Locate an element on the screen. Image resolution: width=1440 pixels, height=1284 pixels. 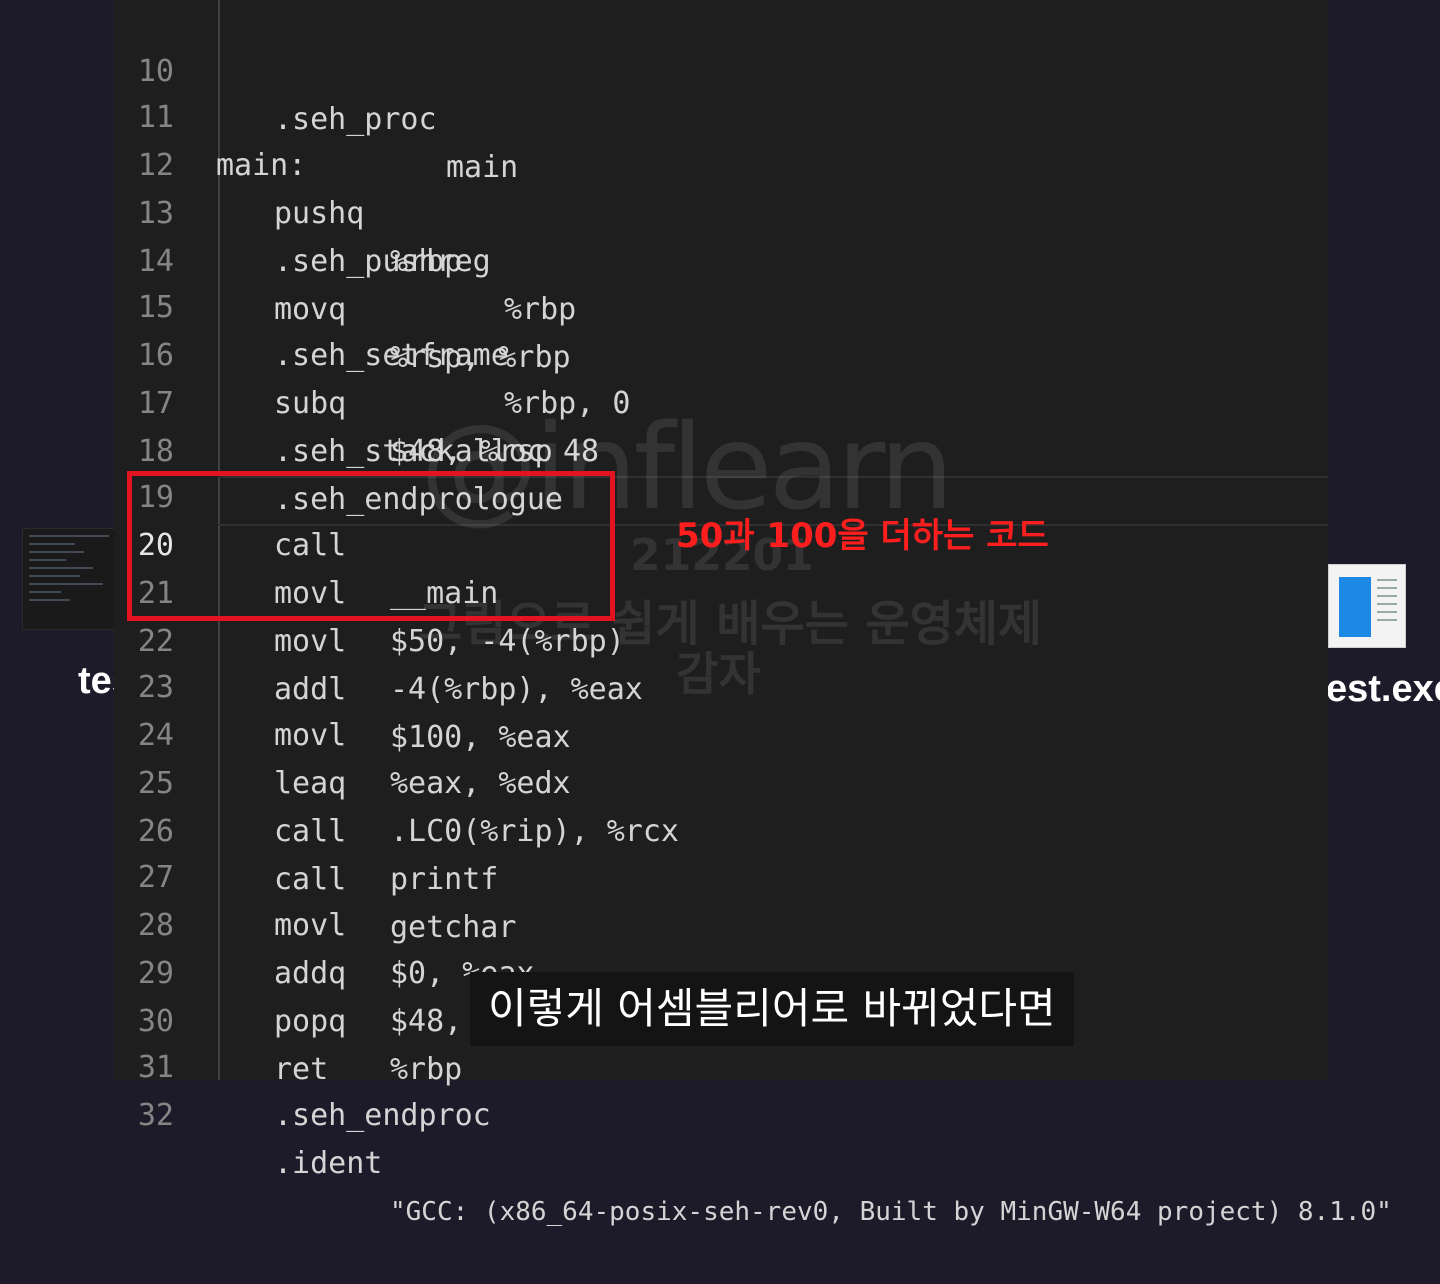
line-number: 32 is located at coordinates (155, 1115).